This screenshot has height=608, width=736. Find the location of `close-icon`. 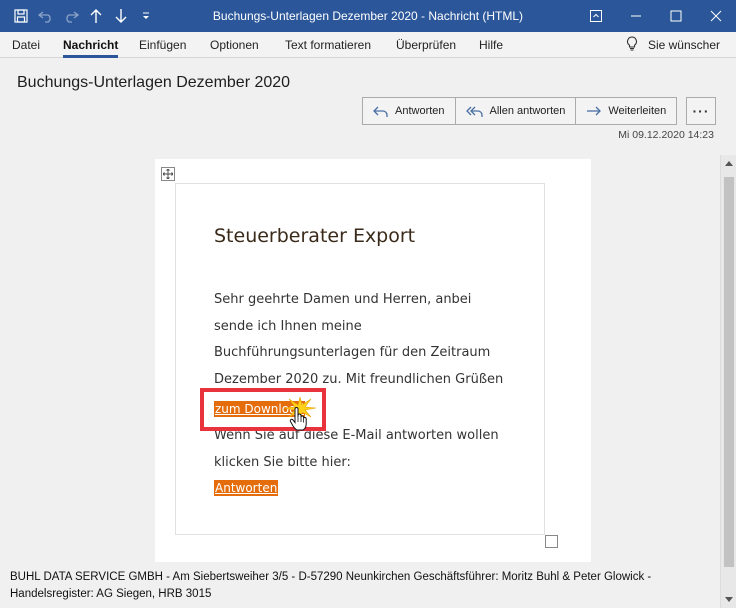

close-icon is located at coordinates (716, 16).